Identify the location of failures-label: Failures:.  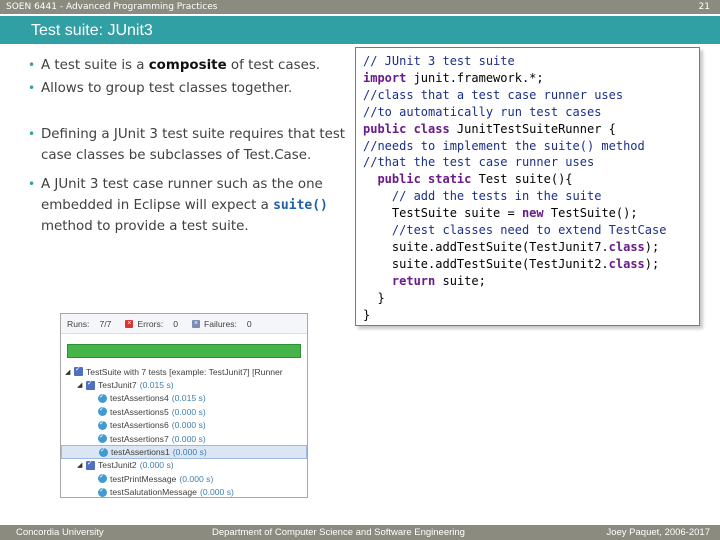
(220, 323).